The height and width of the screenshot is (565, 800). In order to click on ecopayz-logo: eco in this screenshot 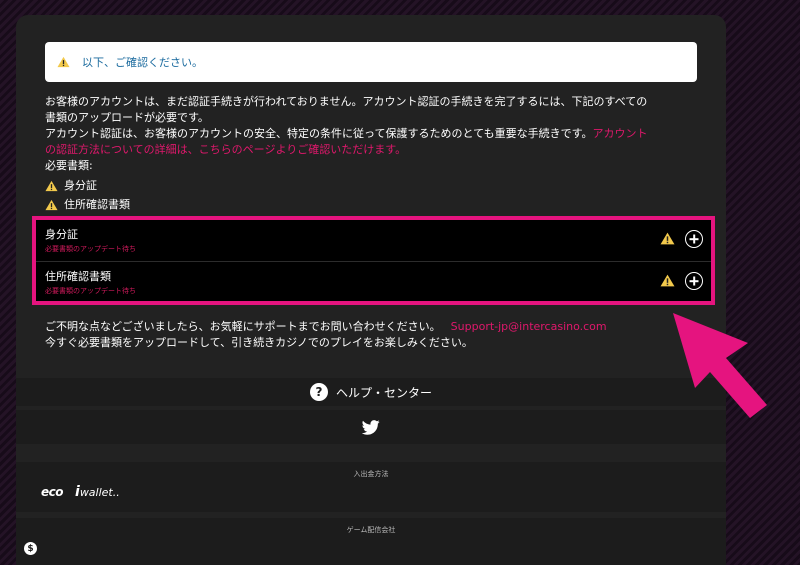, I will do `click(52, 492)`.